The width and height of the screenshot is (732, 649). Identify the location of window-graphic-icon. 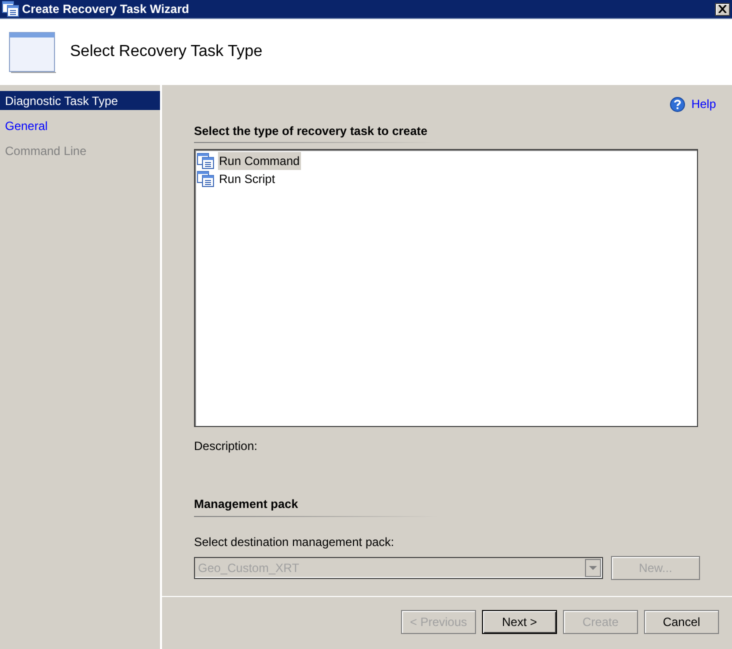
(32, 52).